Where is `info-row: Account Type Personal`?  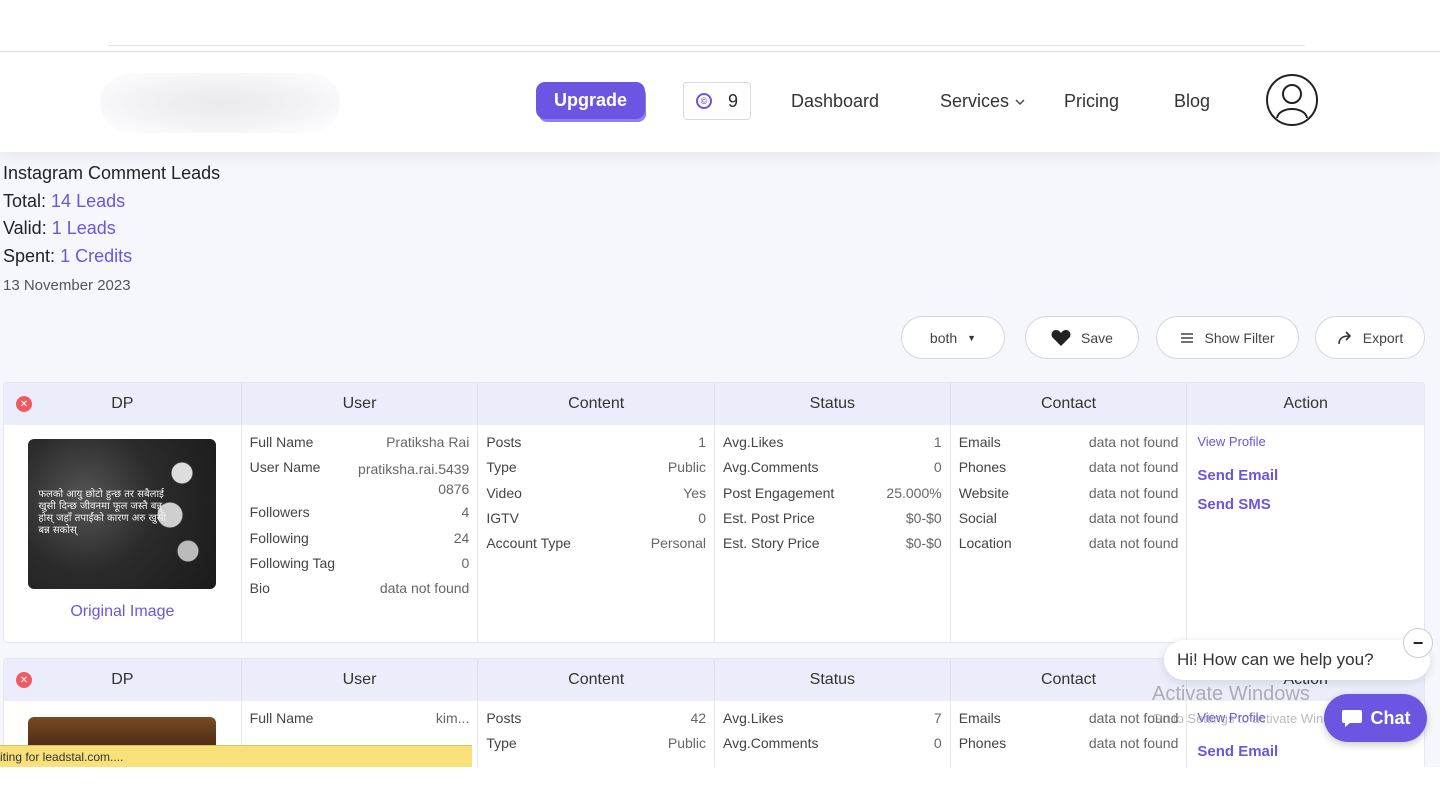
info-row: Account Type Personal is located at coordinates (596, 547).